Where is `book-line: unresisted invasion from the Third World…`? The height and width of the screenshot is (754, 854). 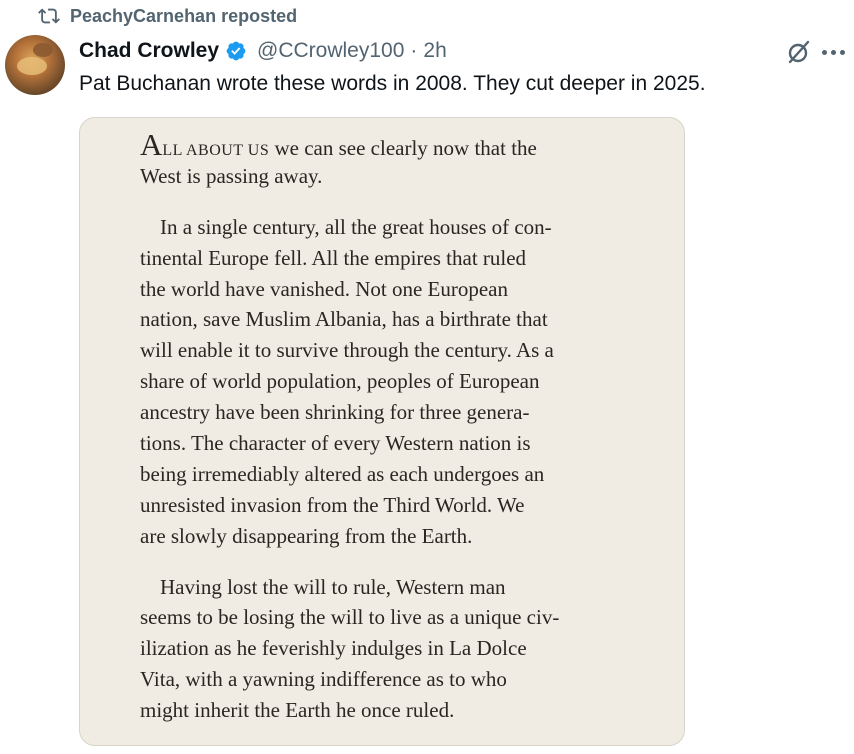
book-line: unresisted invasion from the Third World… is located at coordinates (332, 504).